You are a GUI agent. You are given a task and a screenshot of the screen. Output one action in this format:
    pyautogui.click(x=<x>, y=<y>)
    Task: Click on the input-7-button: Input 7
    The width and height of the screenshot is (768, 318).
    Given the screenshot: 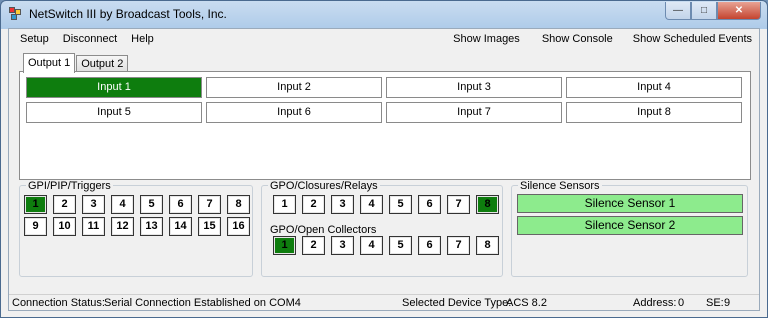 What is the action you would take?
    pyautogui.click(x=474, y=112)
    